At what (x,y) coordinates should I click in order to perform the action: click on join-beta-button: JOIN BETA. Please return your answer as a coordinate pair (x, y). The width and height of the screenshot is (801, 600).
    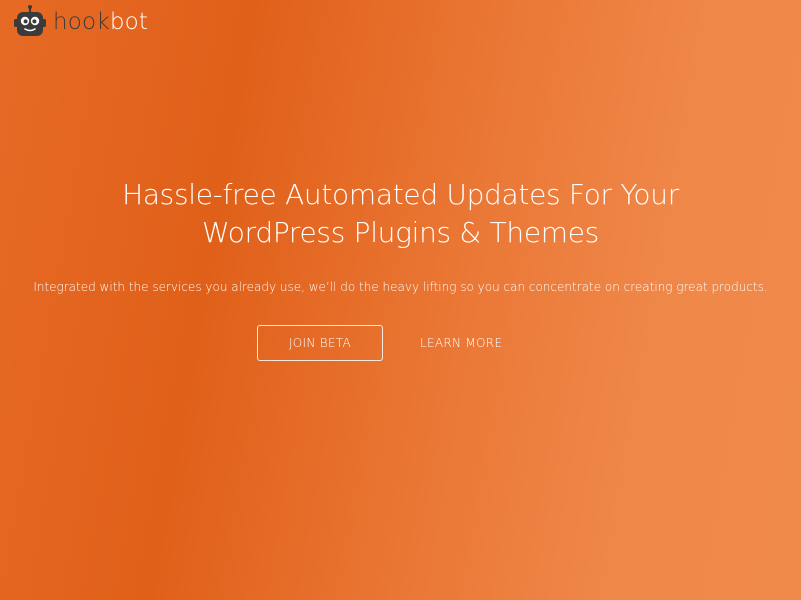
    Looking at the image, I should click on (320, 343).